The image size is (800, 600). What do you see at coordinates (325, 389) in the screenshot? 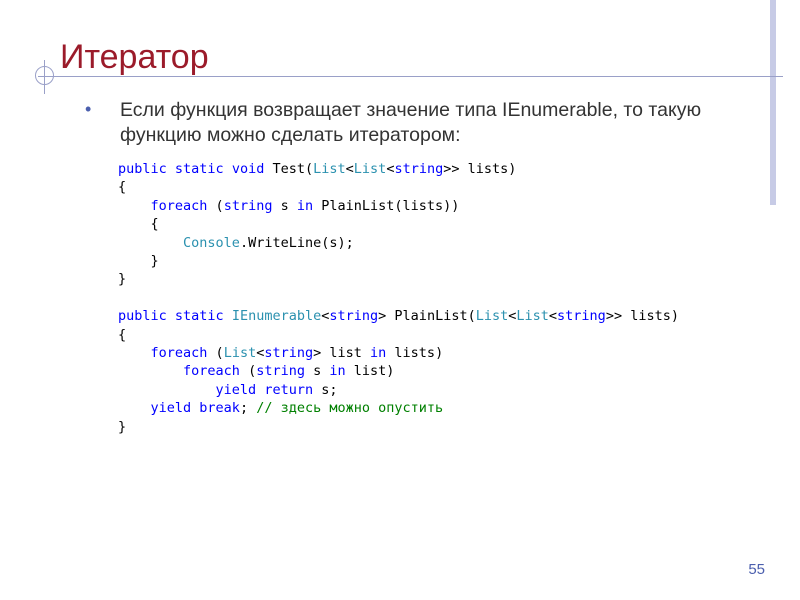
I see `code-text: s;` at bounding box center [325, 389].